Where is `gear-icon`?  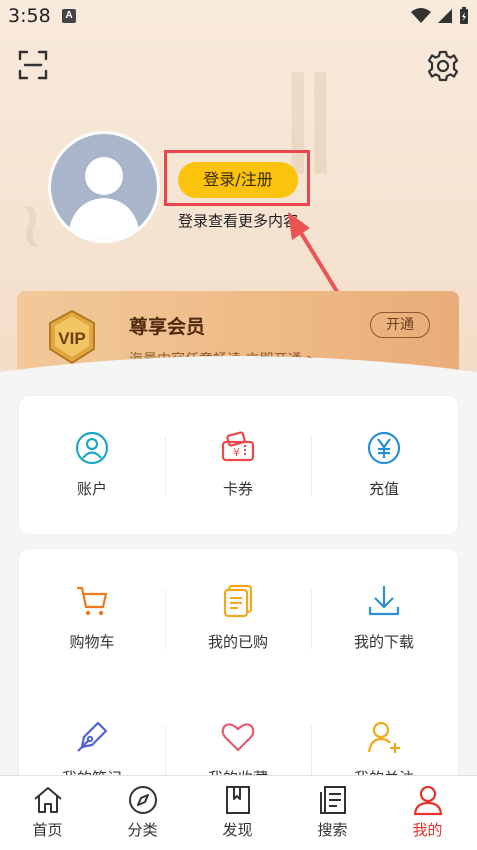
gear-icon is located at coordinates (443, 66).